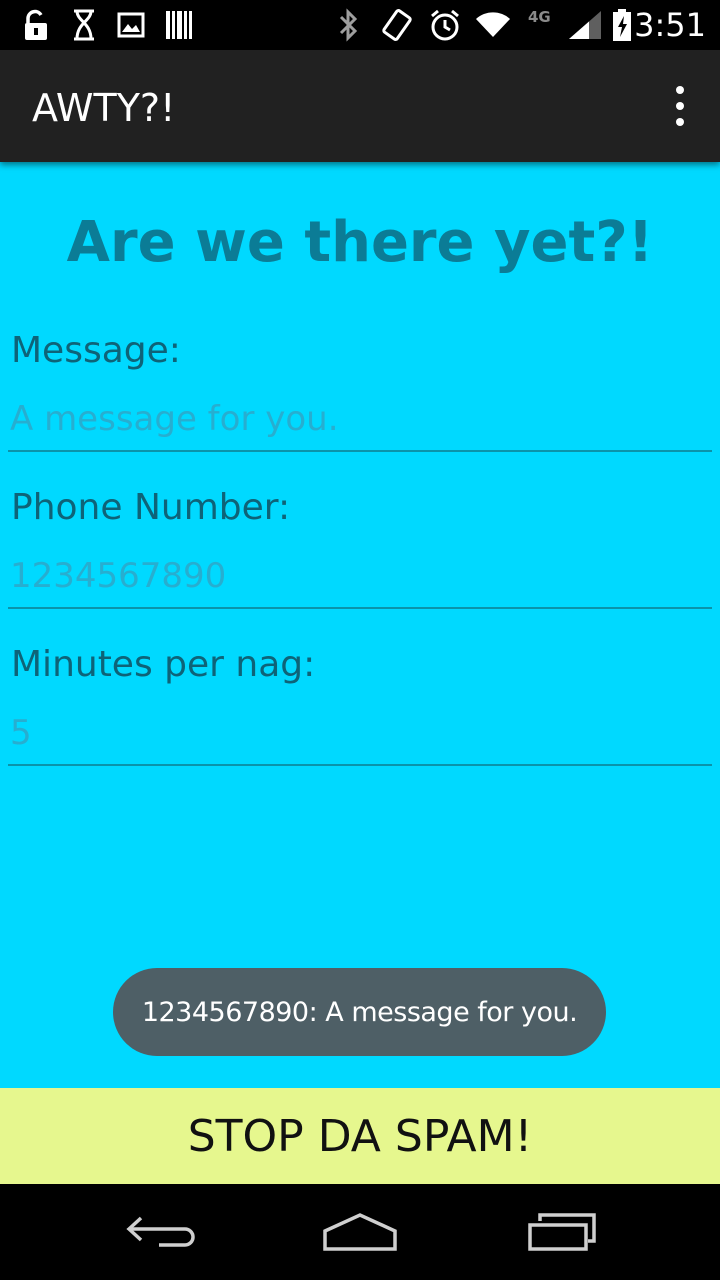 This screenshot has height=1280, width=720. What do you see at coordinates (179, 25) in the screenshot?
I see `barcode-icon` at bounding box center [179, 25].